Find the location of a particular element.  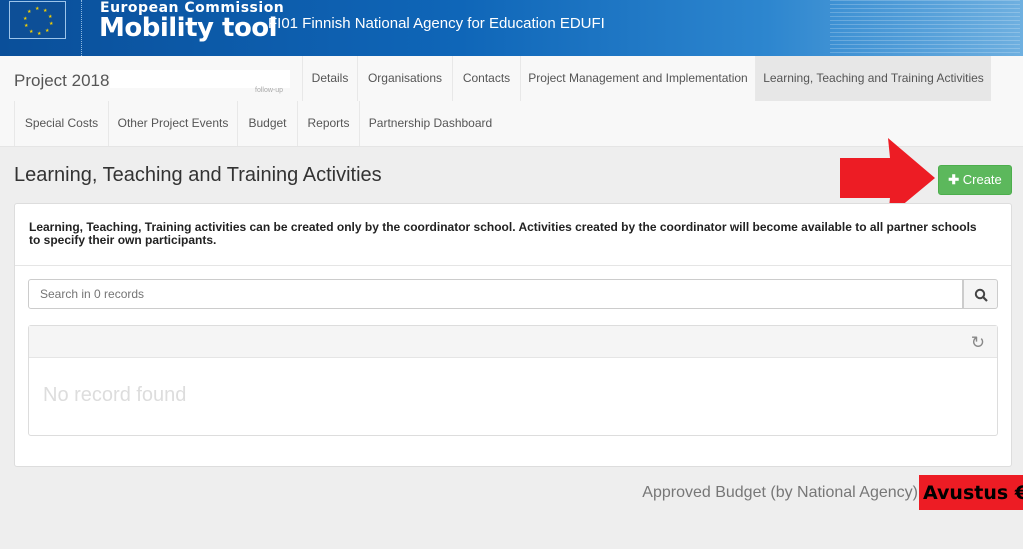

building-graphic is located at coordinates (925, 28).